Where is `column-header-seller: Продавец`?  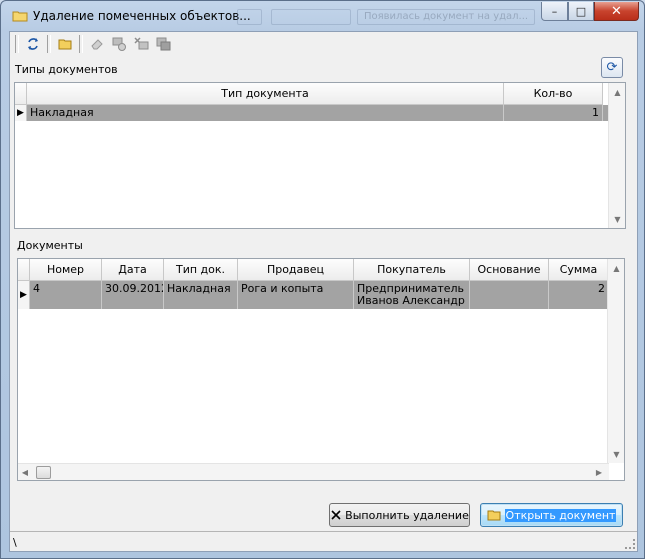
column-header-seller: Продавец is located at coordinates (296, 270).